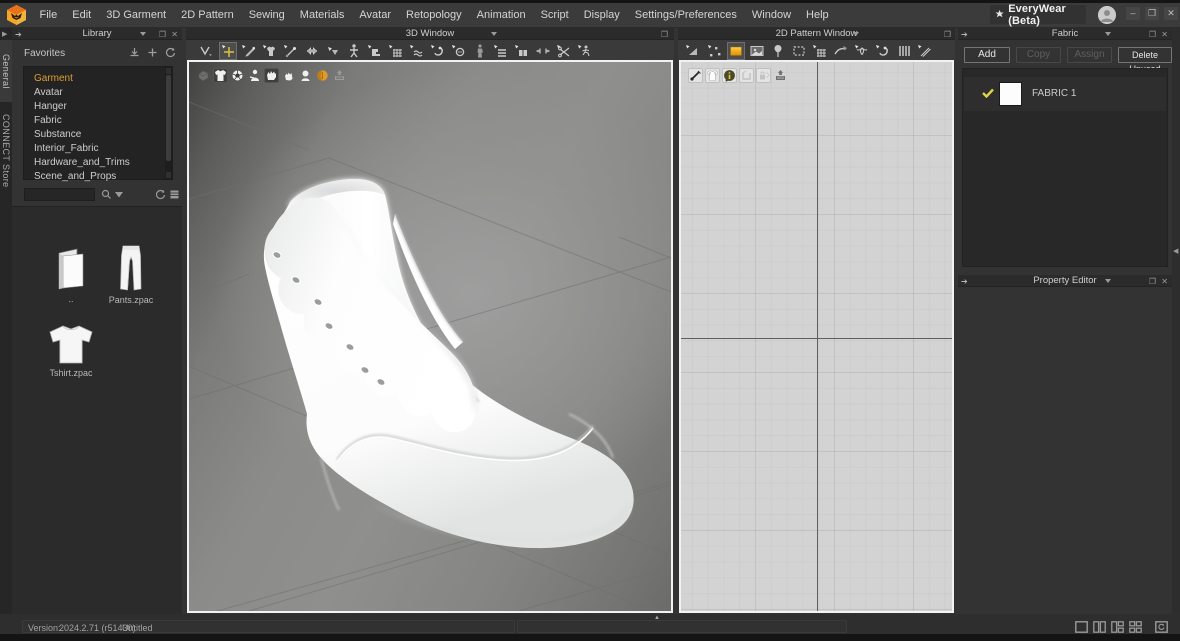 The image size is (1180, 641). What do you see at coordinates (254, 75) in the screenshot?
I see `toggle-show-avatar-icon` at bounding box center [254, 75].